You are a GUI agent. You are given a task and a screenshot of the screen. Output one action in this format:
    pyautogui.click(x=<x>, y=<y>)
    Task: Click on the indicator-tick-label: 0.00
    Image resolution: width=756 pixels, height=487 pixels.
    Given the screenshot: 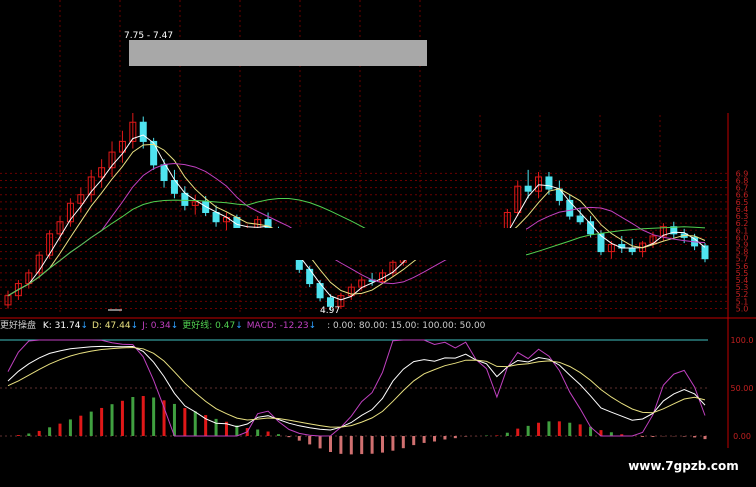 What is the action you would take?
    pyautogui.click(x=742, y=436)
    